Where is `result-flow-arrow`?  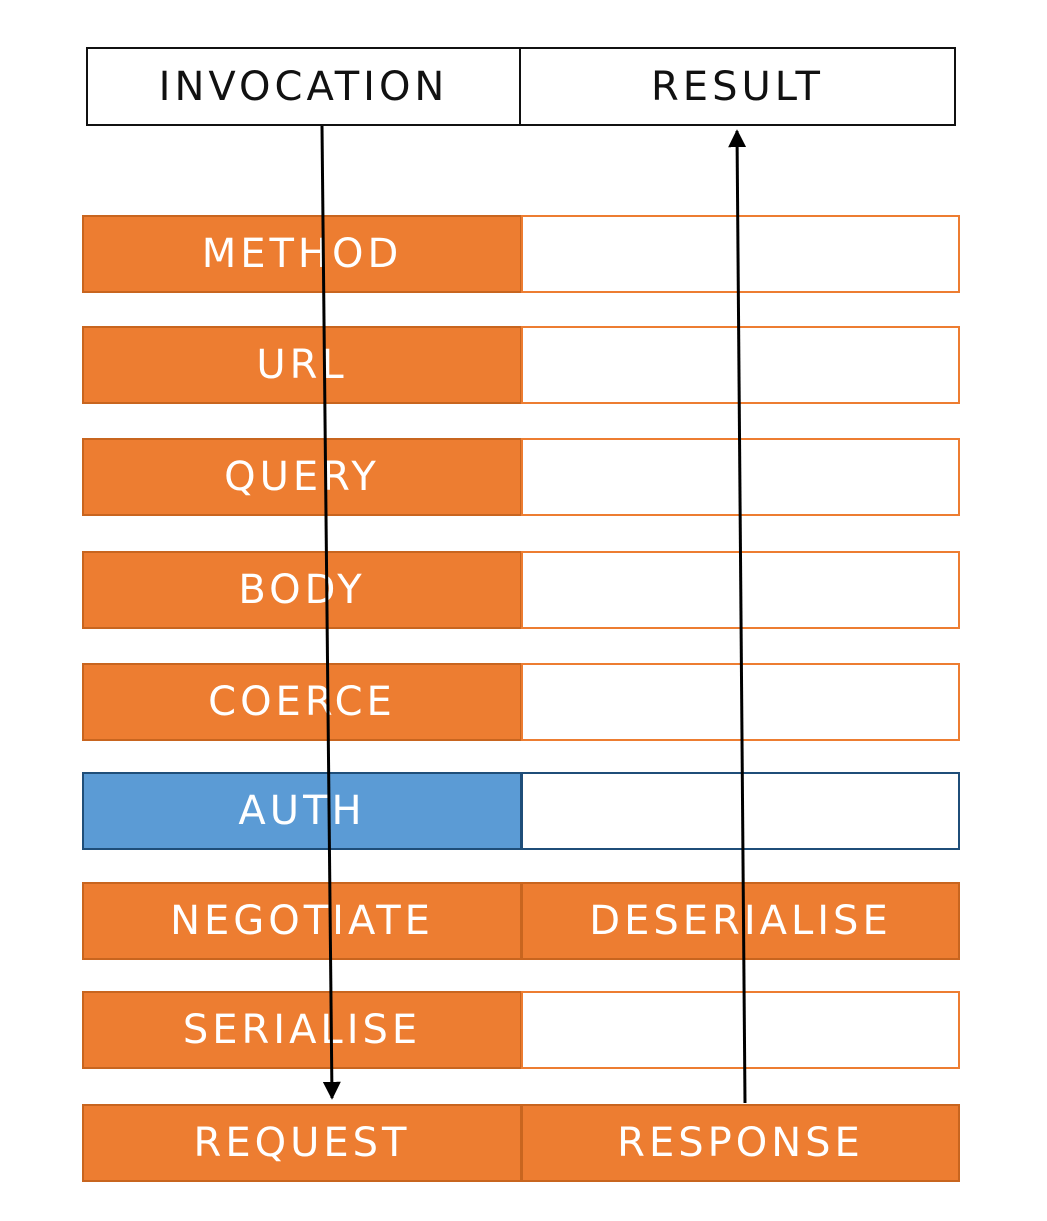 result-flow-arrow is located at coordinates (737, 616).